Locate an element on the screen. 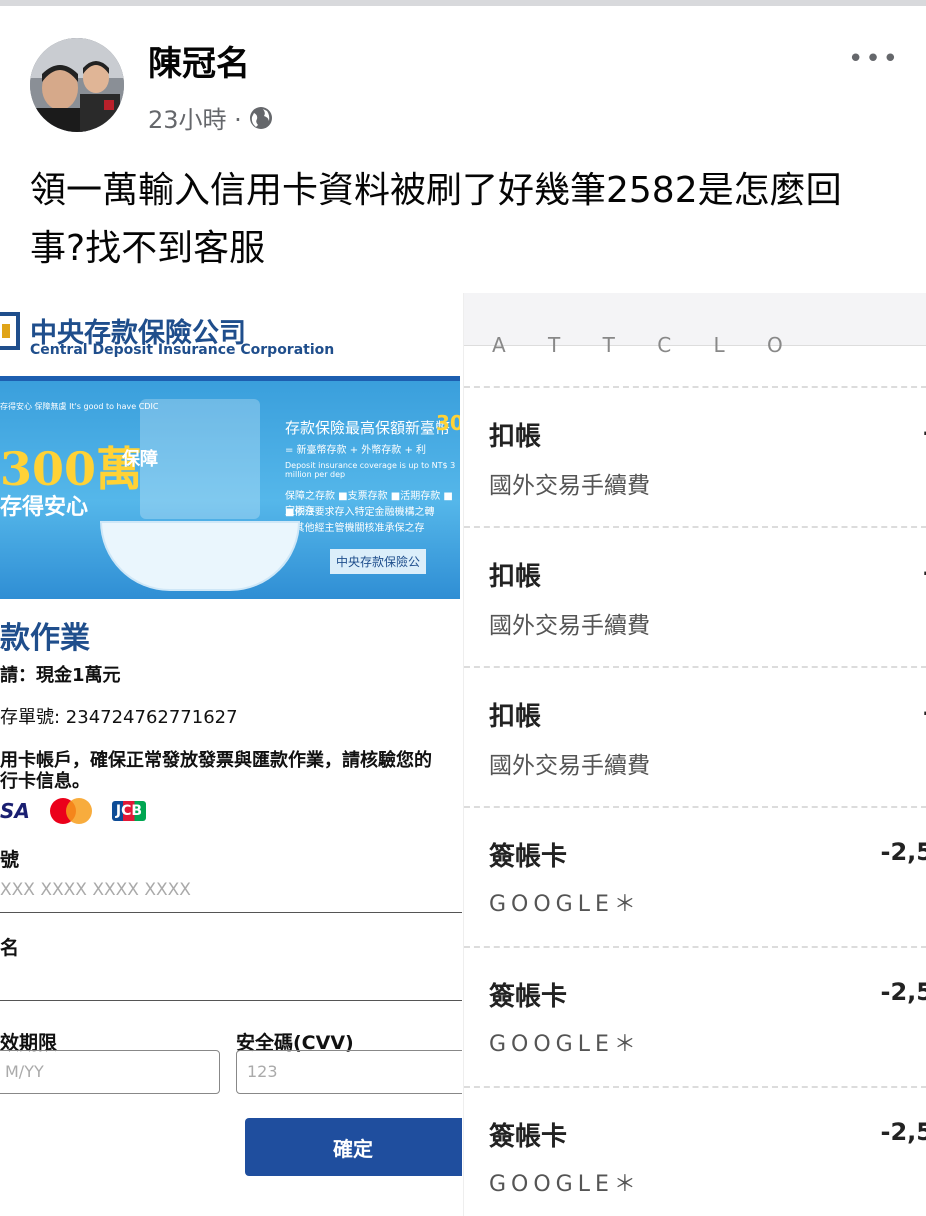 The width and height of the screenshot is (926, 1216). post-text: 領一萬輸入信用卡資料被刷了好幾筆2582是怎麼回事?找不到客服 is located at coordinates (436, 219).